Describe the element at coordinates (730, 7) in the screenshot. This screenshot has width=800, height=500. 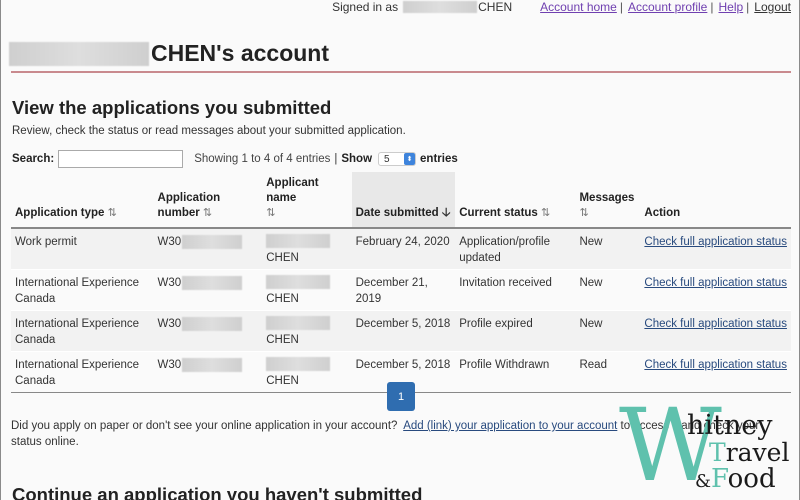
I see `help-link: Help` at that location.